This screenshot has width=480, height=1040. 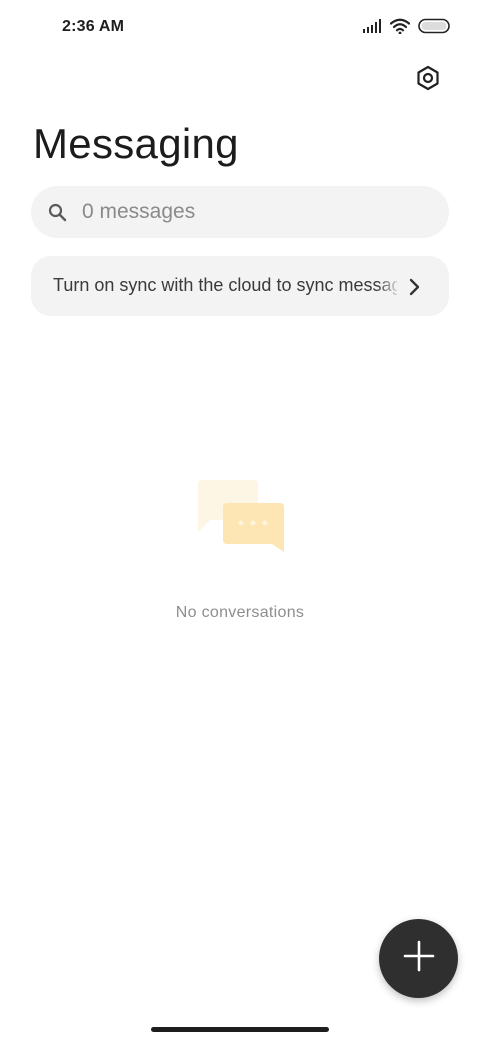 I want to click on plus-icon, so click(x=419, y=958).